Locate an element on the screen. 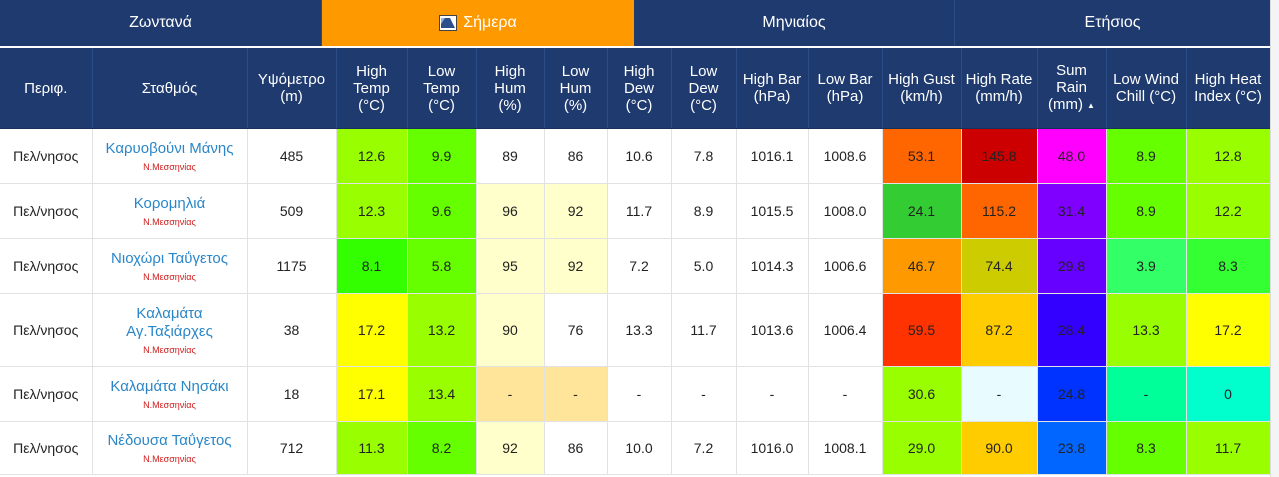  cell-high-bar: - is located at coordinates (772, 394).